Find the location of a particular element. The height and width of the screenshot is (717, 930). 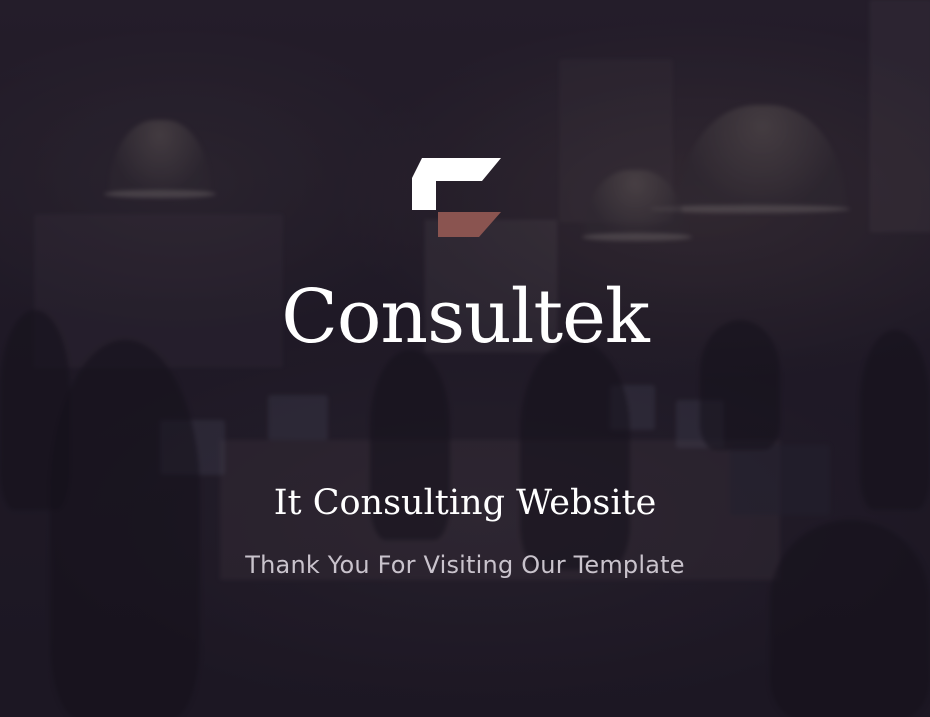

hero-headline: It Consulting Website is located at coordinates (465, 503).